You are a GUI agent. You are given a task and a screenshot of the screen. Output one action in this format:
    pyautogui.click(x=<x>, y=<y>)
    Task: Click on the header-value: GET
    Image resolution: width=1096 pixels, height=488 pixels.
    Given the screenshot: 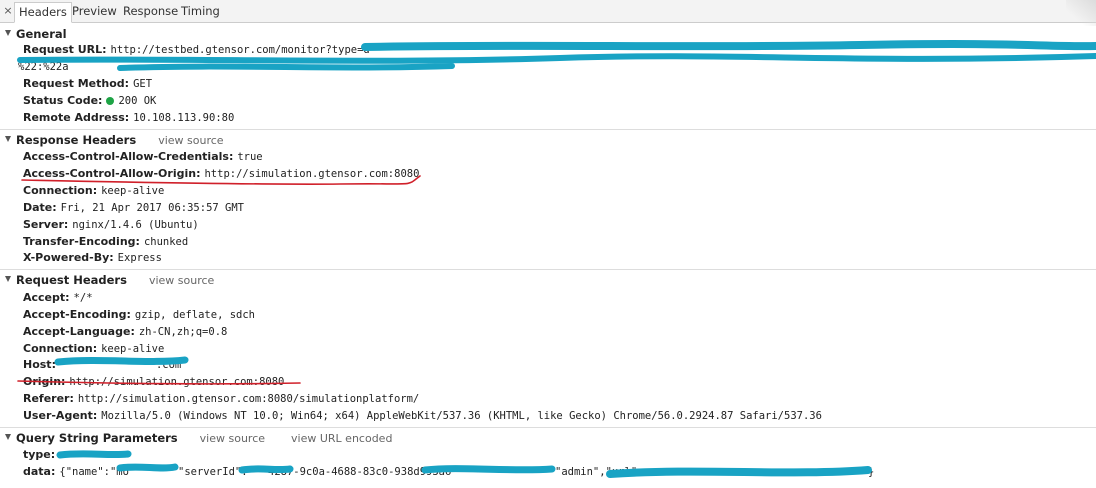 What is the action you would take?
    pyautogui.click(x=143, y=84)
    